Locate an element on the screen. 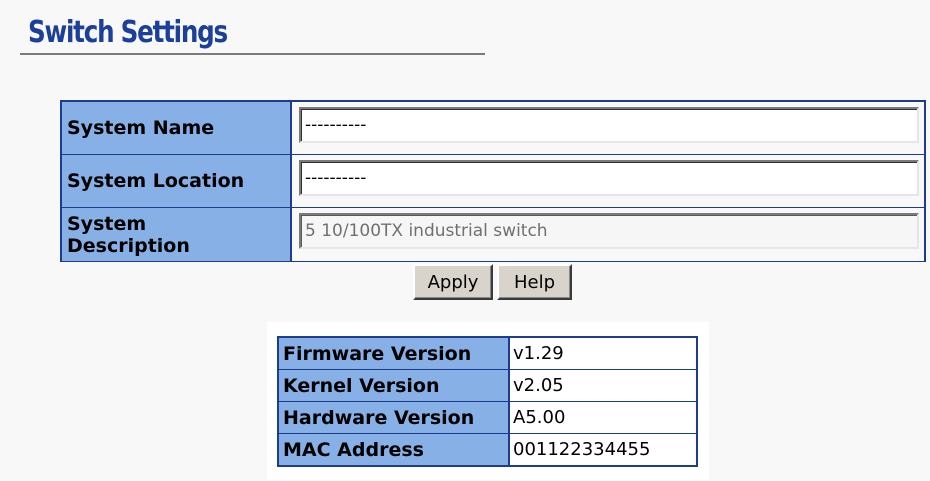  system-name-cell is located at coordinates (608, 128).